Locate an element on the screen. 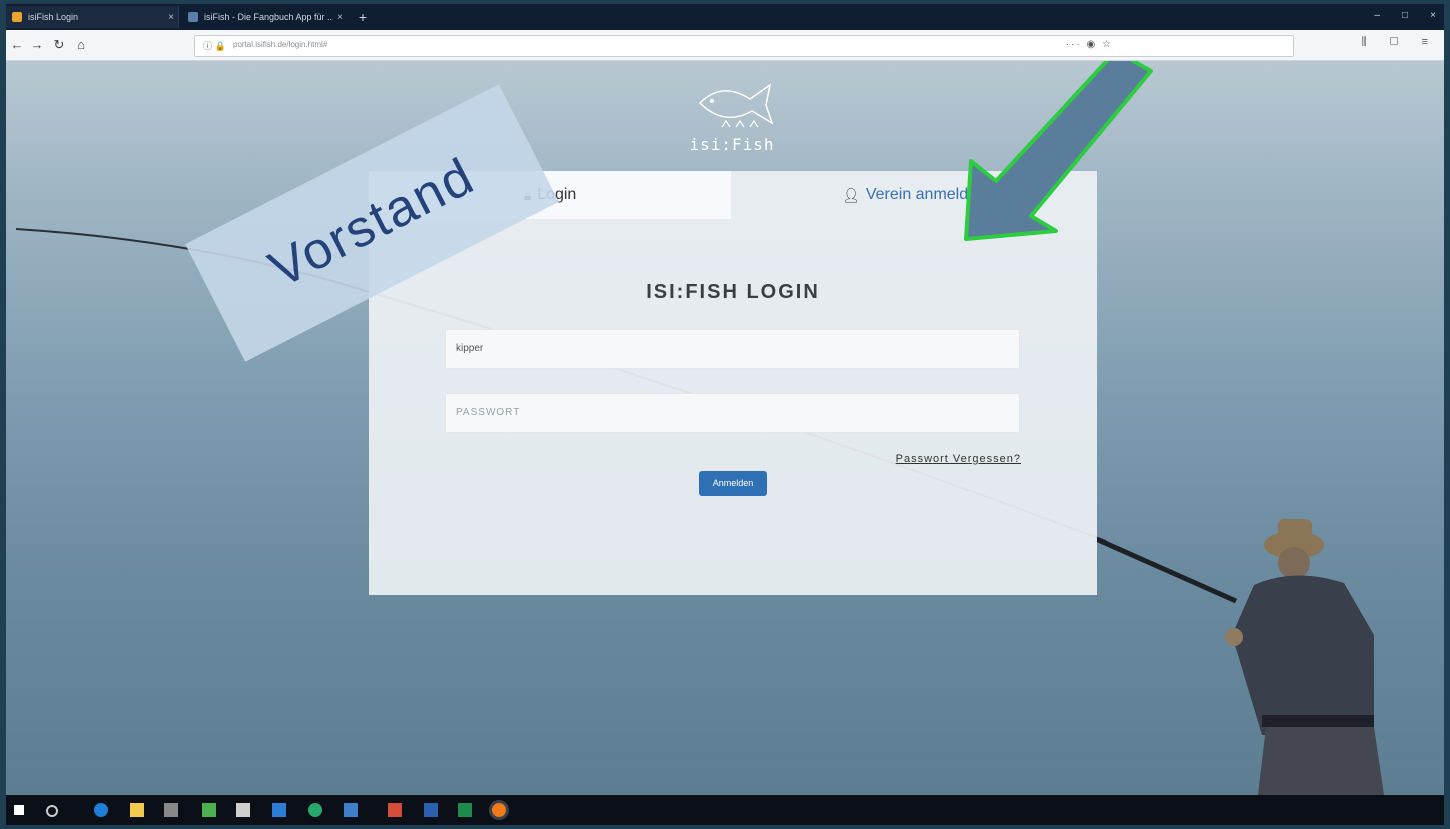 The width and height of the screenshot is (1450, 829). new-tab-button: + is located at coordinates (363, 17).